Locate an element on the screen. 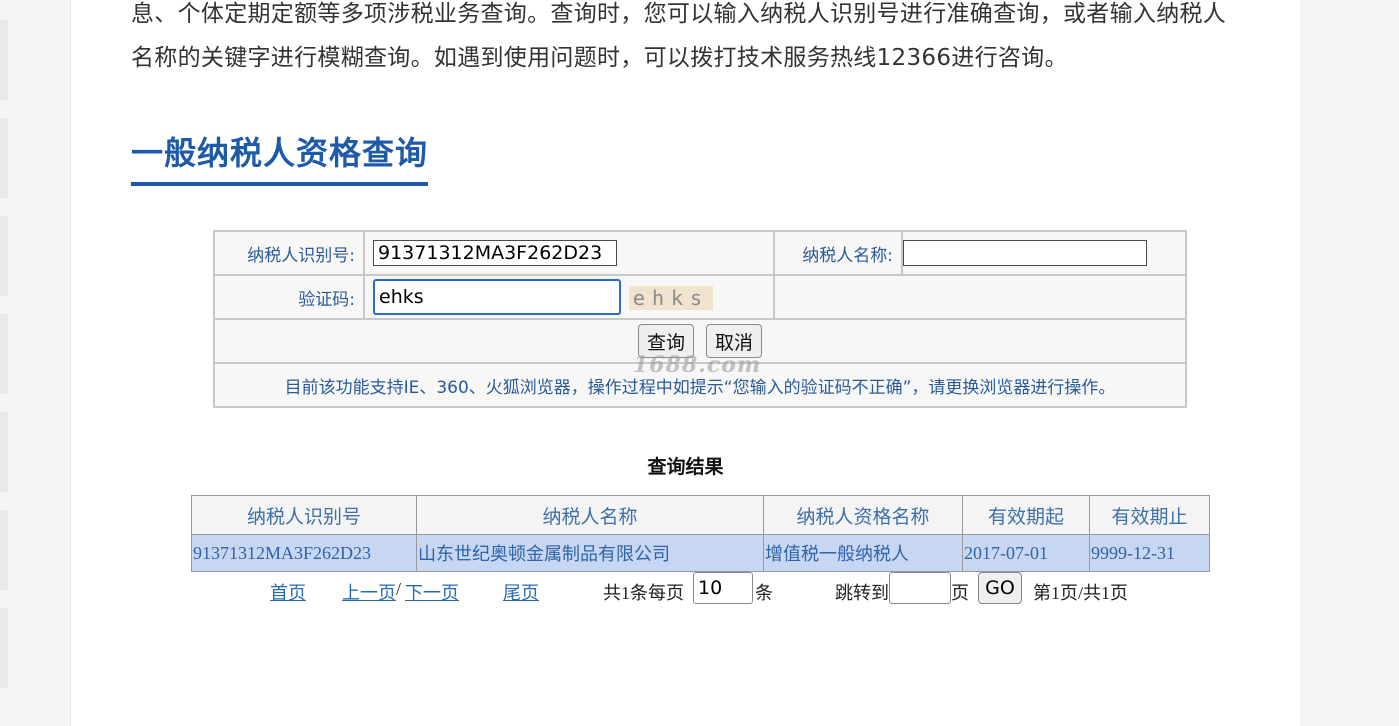 The image size is (1399, 726). results-header-row: 纳税人识别号 纳税人名称 纳税人资格名称 有效期起 有效期止 is located at coordinates (700, 515).